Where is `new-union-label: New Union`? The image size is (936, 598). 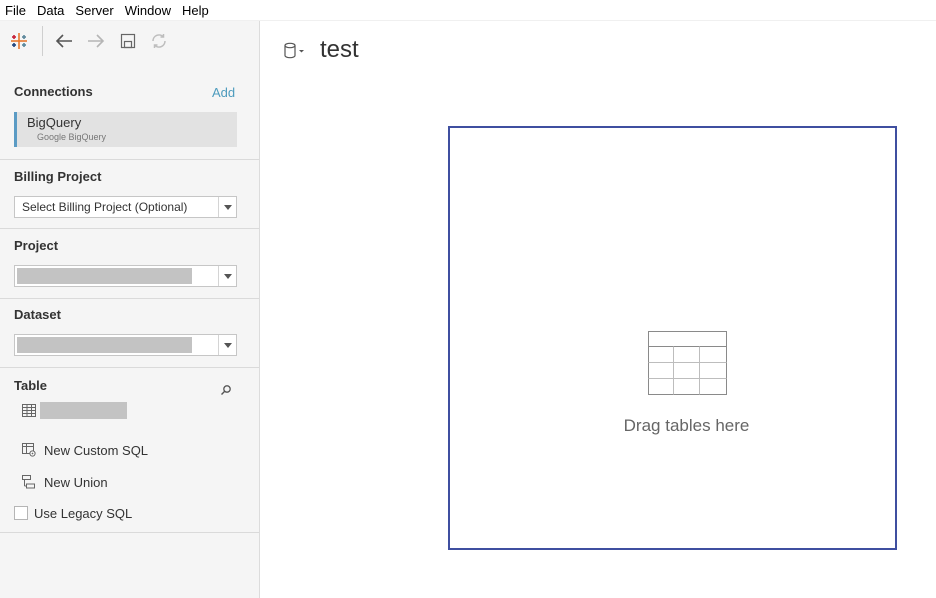
new-union-label: New Union is located at coordinates (76, 482).